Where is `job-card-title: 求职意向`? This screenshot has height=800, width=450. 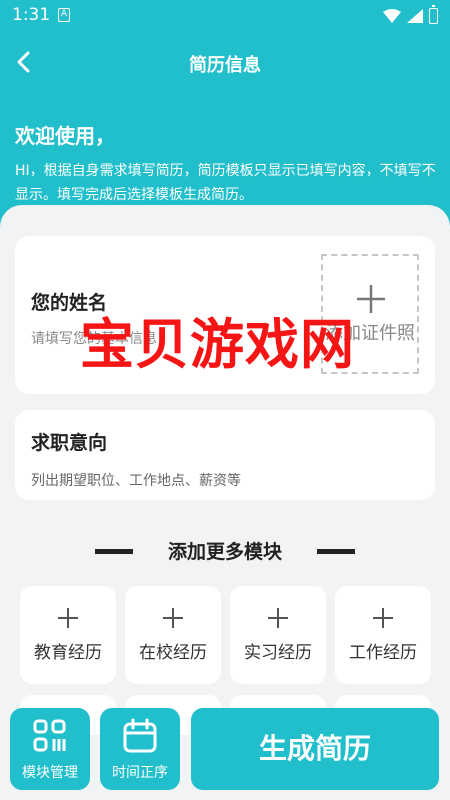
job-card-title: 求职意向 is located at coordinates (69, 443).